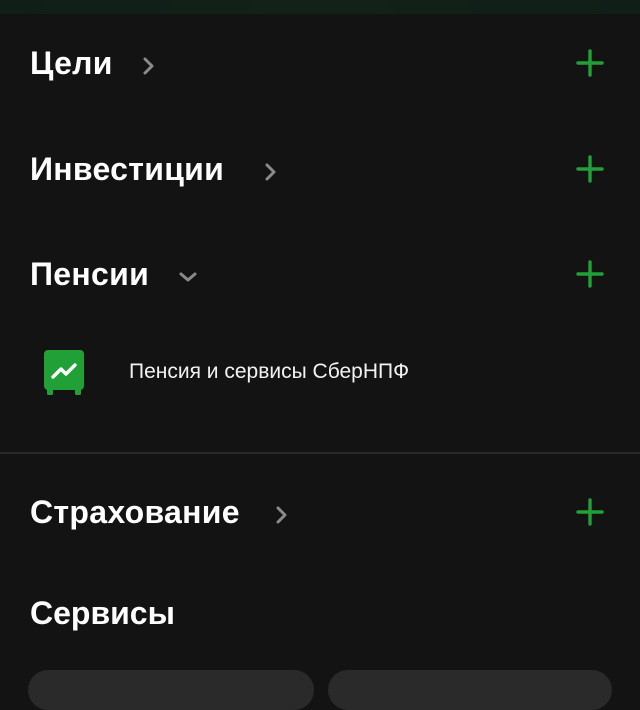 The image size is (640, 710). I want to click on section-insurance: Страхование, so click(320, 512).